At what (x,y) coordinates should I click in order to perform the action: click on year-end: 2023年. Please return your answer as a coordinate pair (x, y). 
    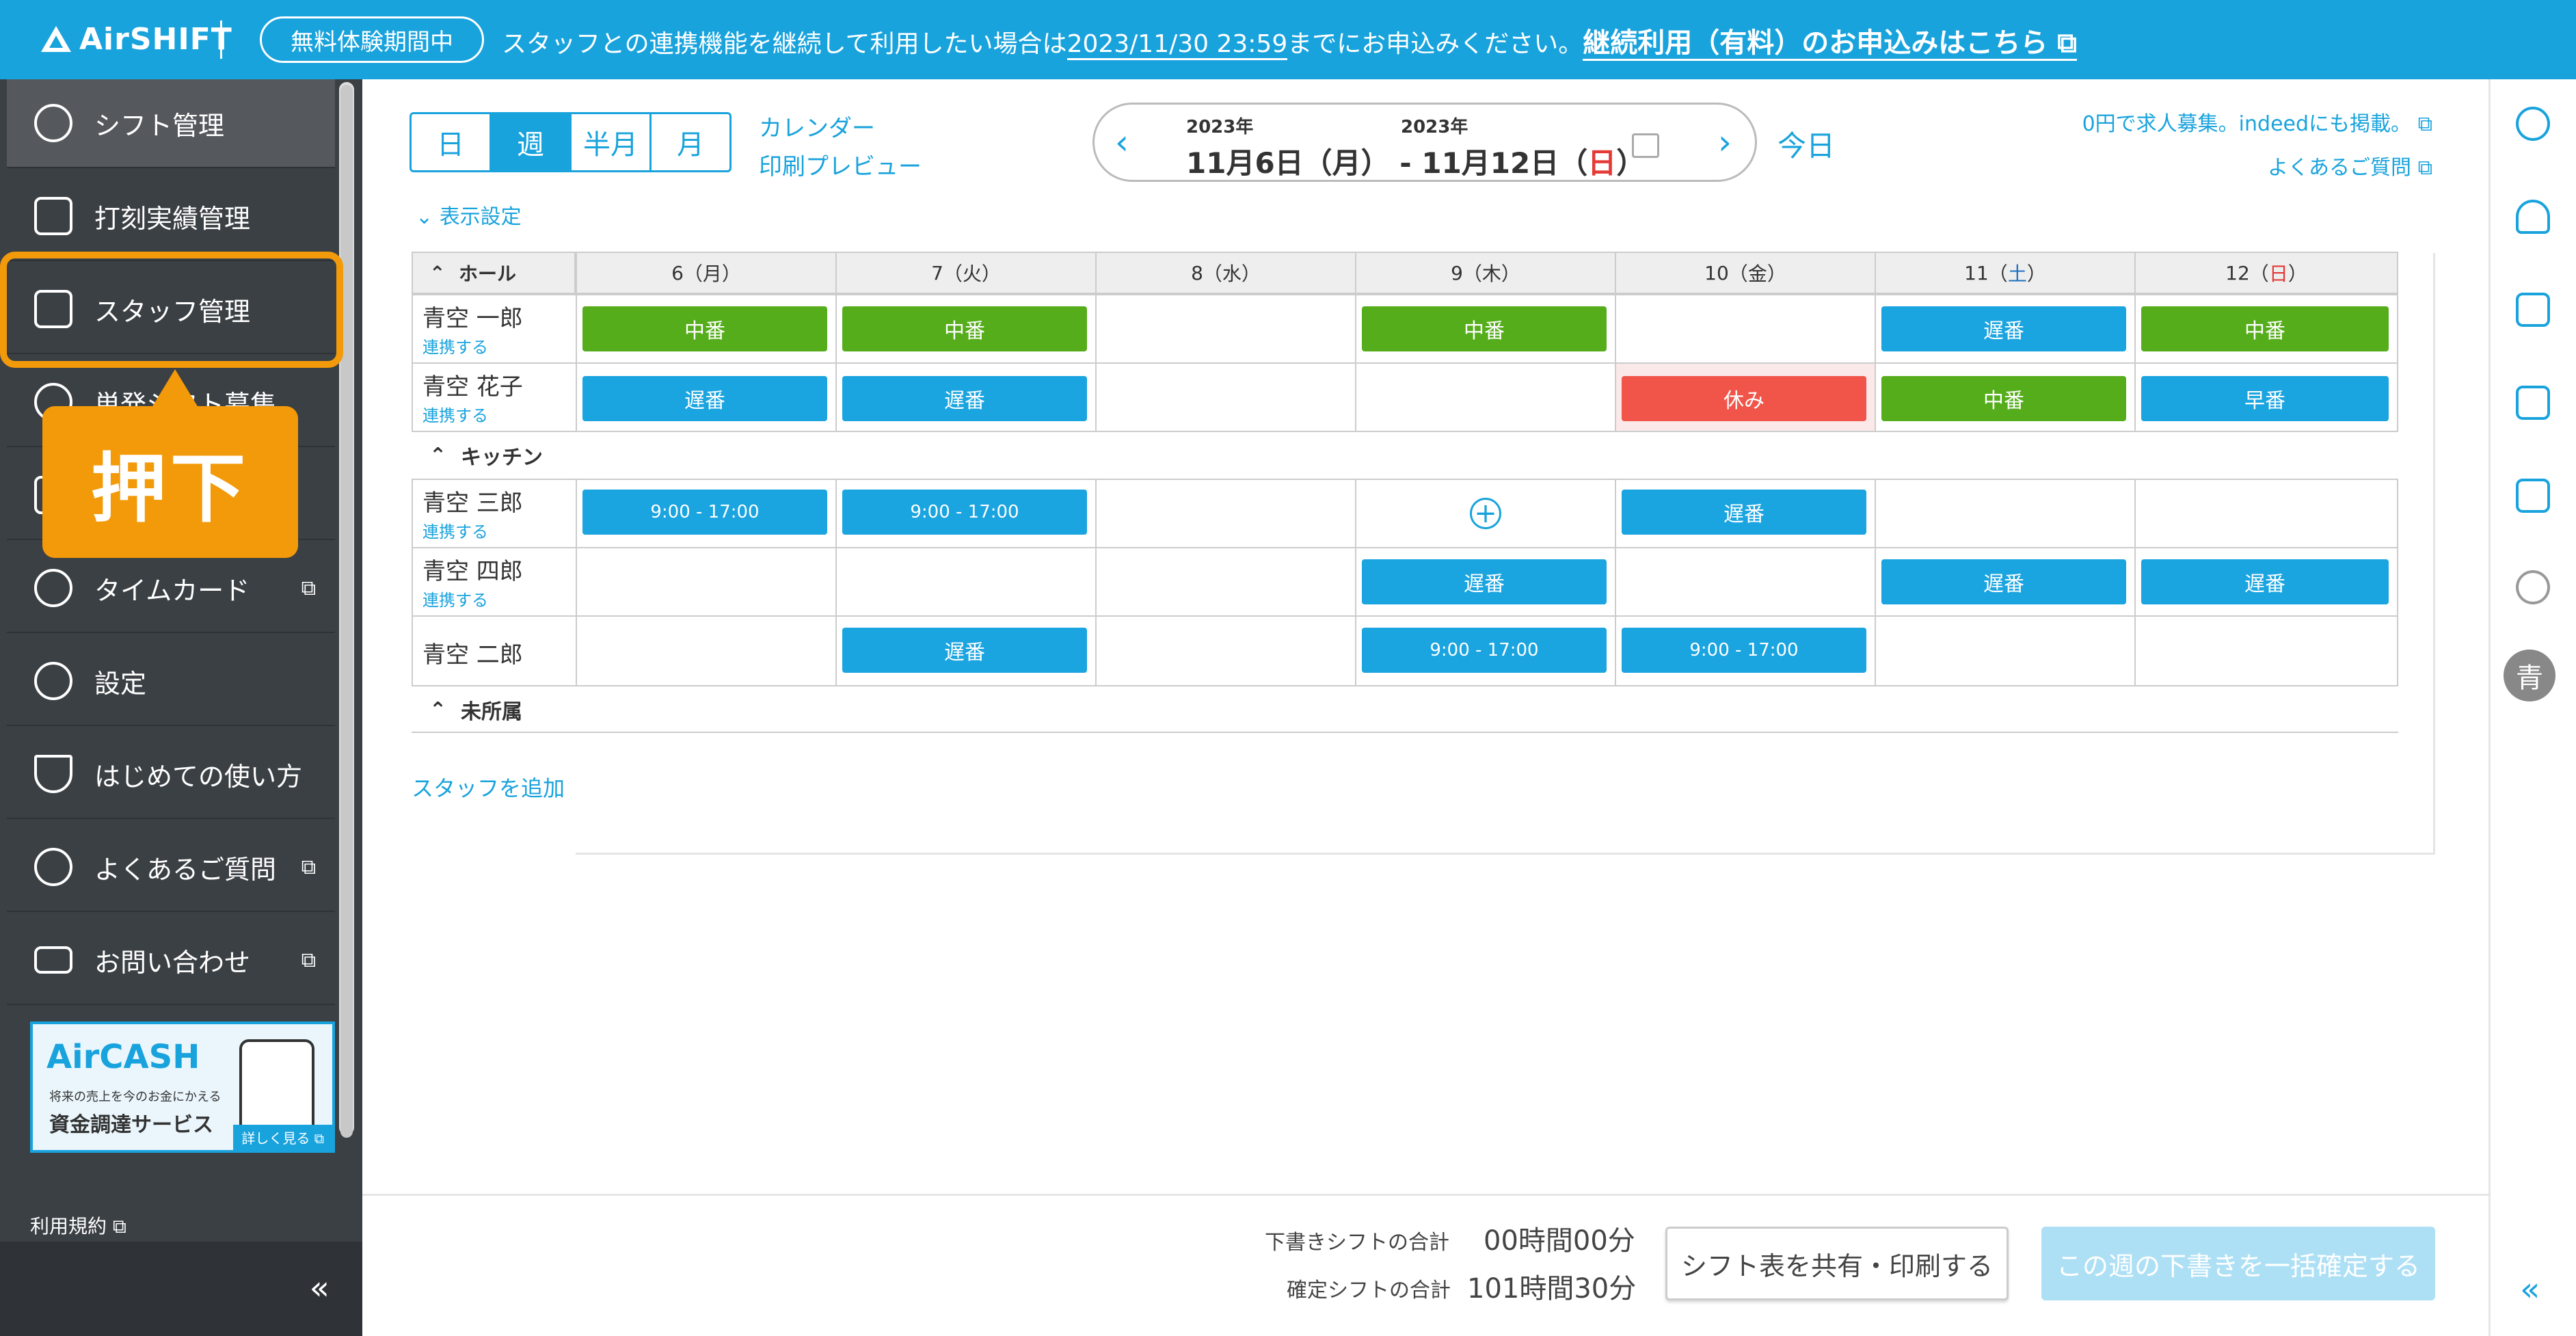
    Looking at the image, I should click on (1434, 127).